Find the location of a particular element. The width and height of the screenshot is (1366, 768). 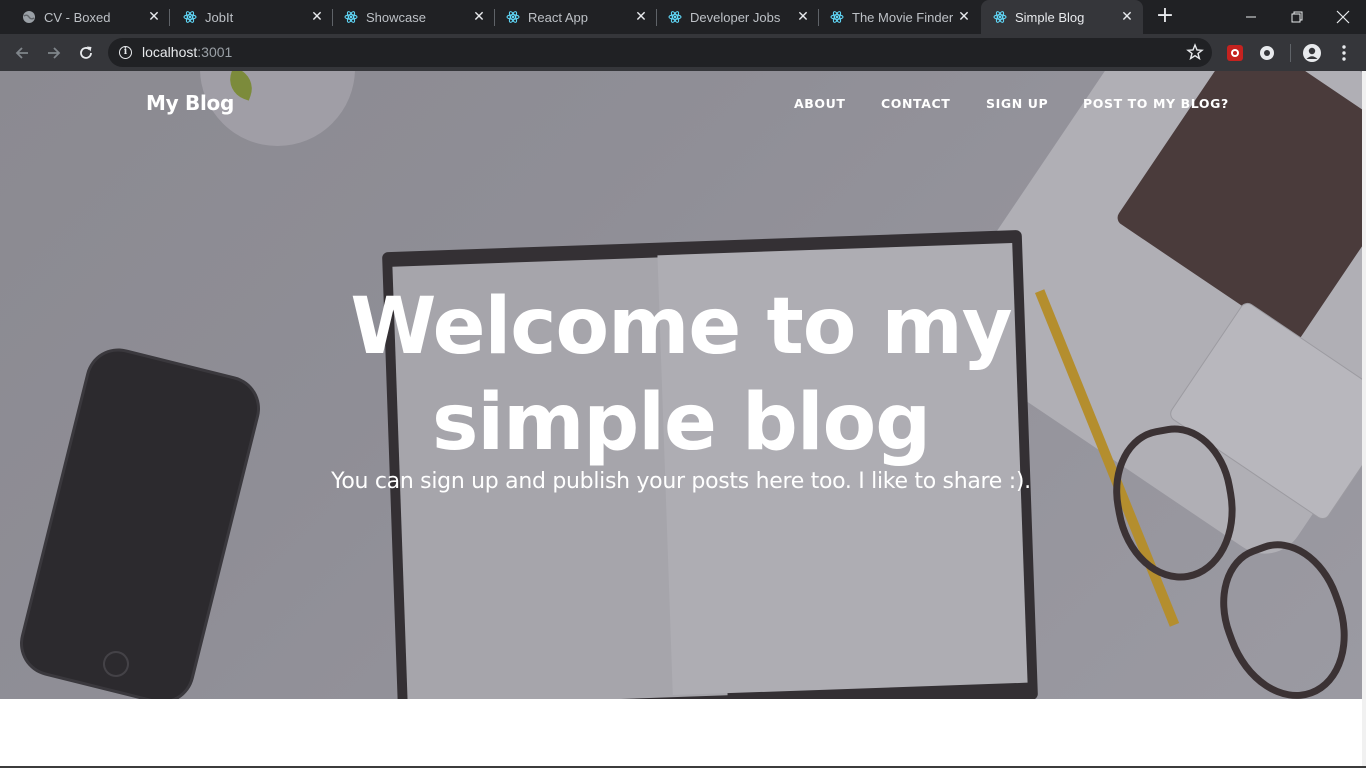

arrow-left-icon is located at coordinates (21, 53).